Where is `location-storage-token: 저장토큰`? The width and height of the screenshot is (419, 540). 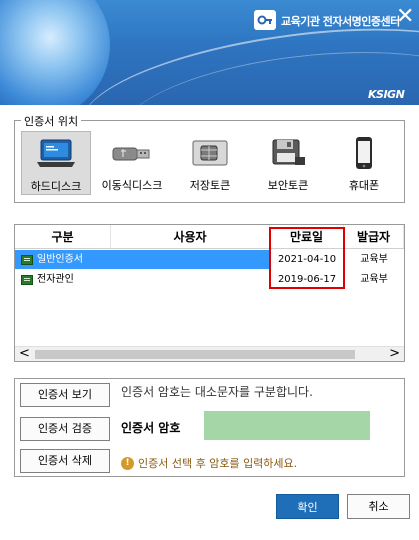 location-storage-token: 저장토큰 is located at coordinates (210, 163).